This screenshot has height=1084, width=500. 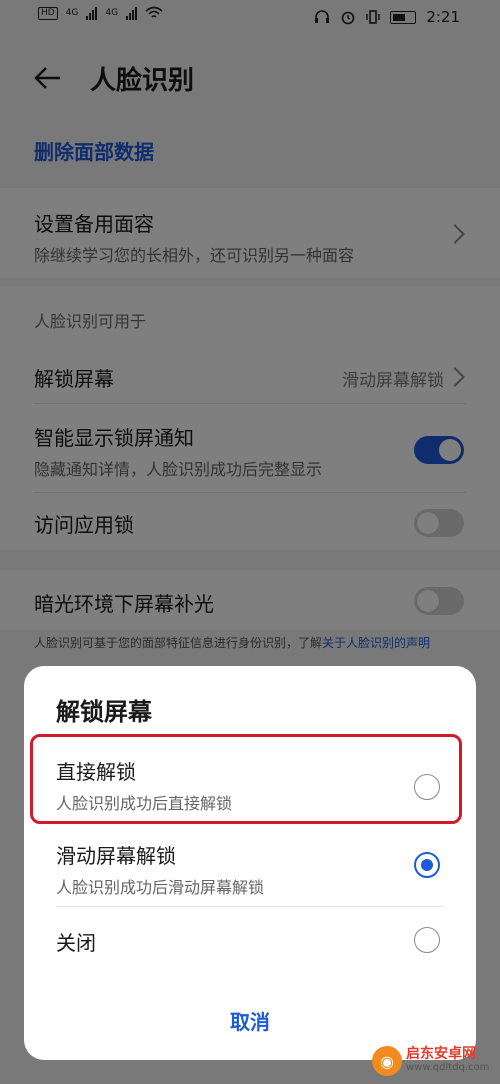 What do you see at coordinates (427, 940) in the screenshot?
I see `radio-unchecked-icon` at bounding box center [427, 940].